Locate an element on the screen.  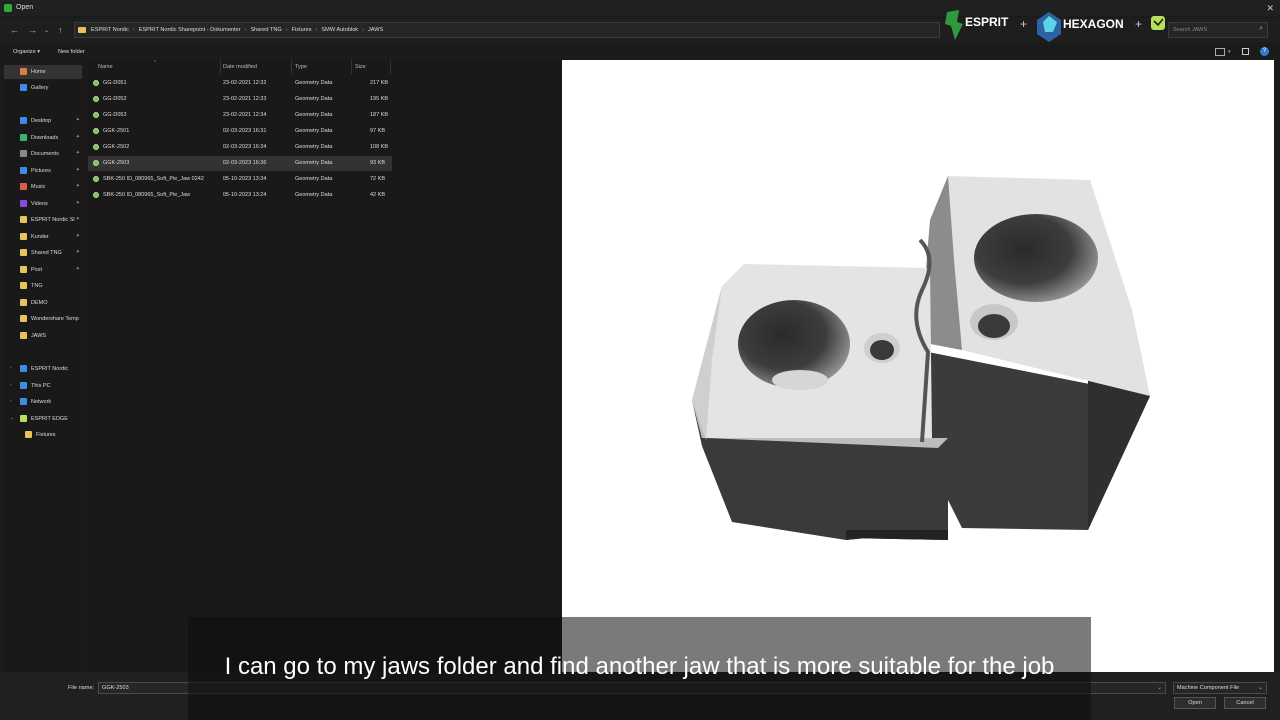
breadcrumb-item: ESPRIT Nordic Sharepoint - Dokumenter is located at coordinates (190, 30).